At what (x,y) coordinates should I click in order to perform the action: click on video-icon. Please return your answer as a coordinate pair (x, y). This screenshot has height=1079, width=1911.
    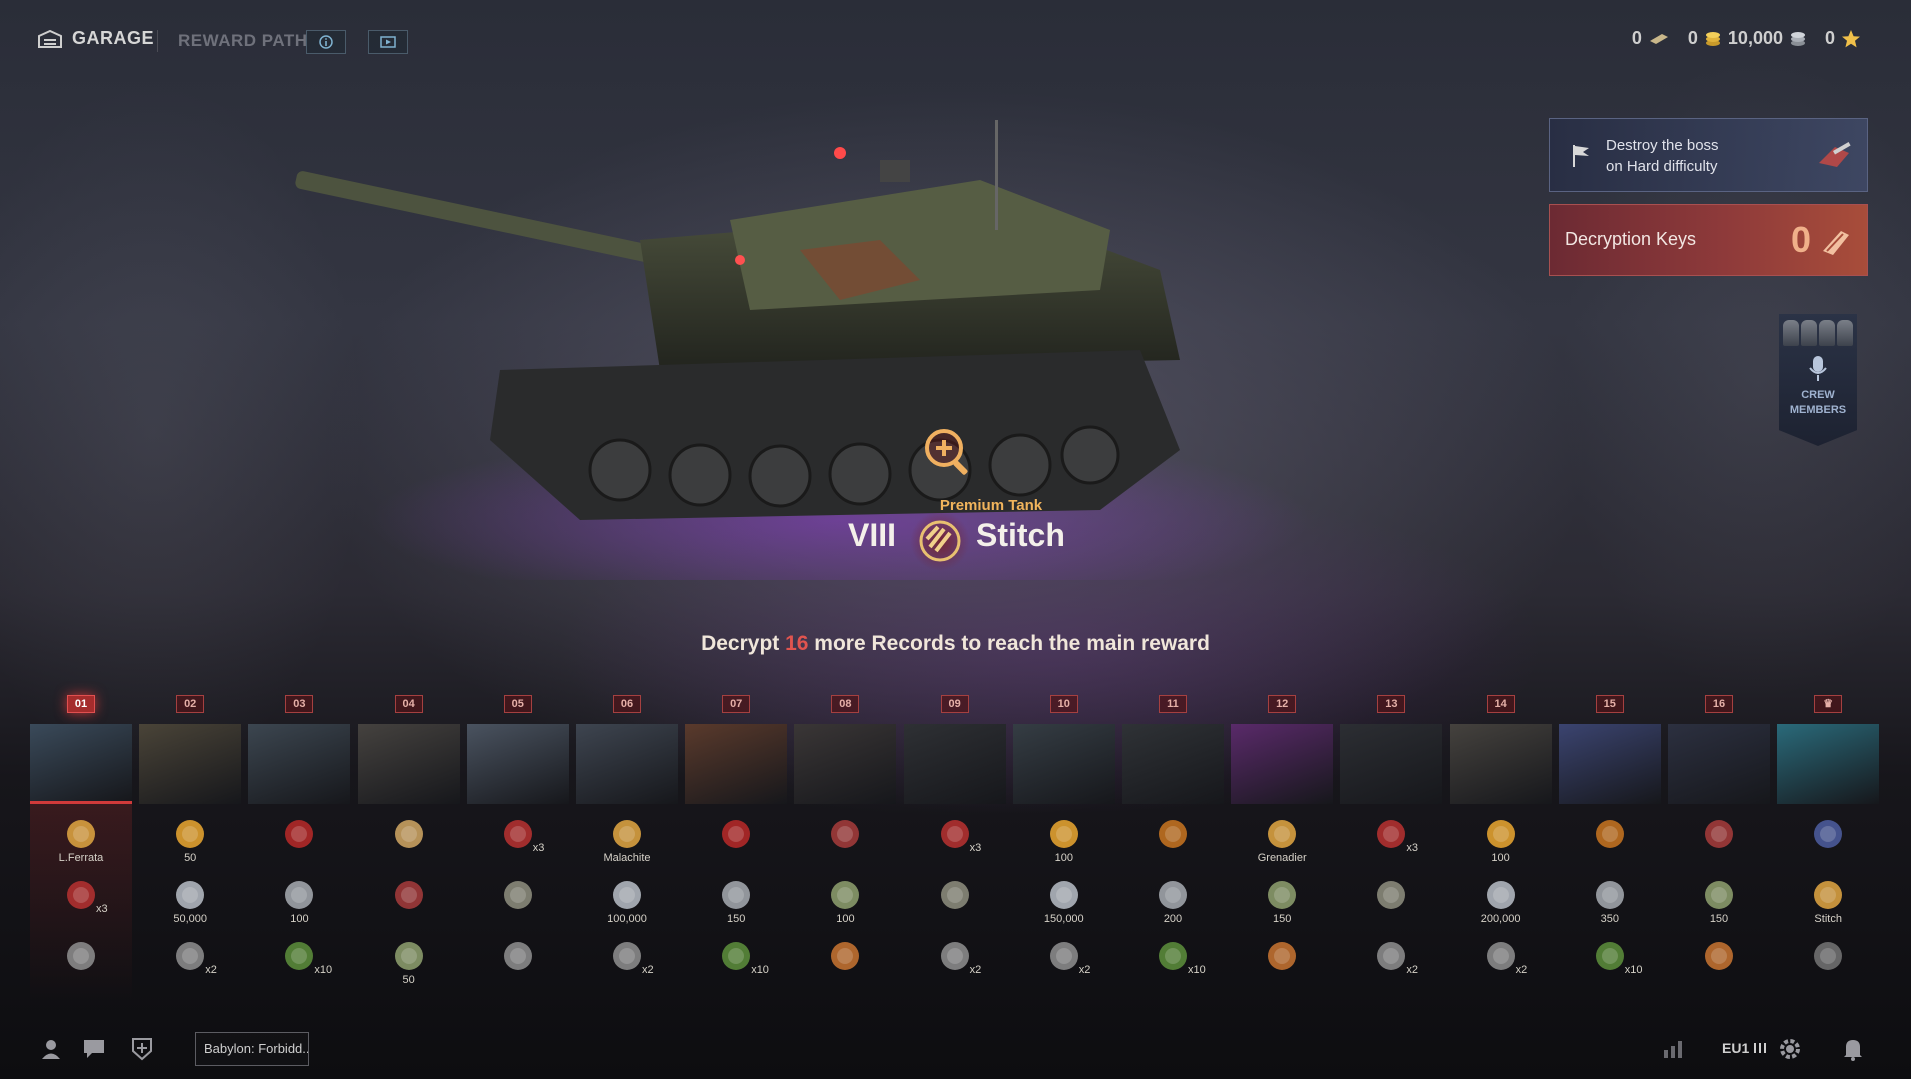
    Looking at the image, I should click on (388, 42).